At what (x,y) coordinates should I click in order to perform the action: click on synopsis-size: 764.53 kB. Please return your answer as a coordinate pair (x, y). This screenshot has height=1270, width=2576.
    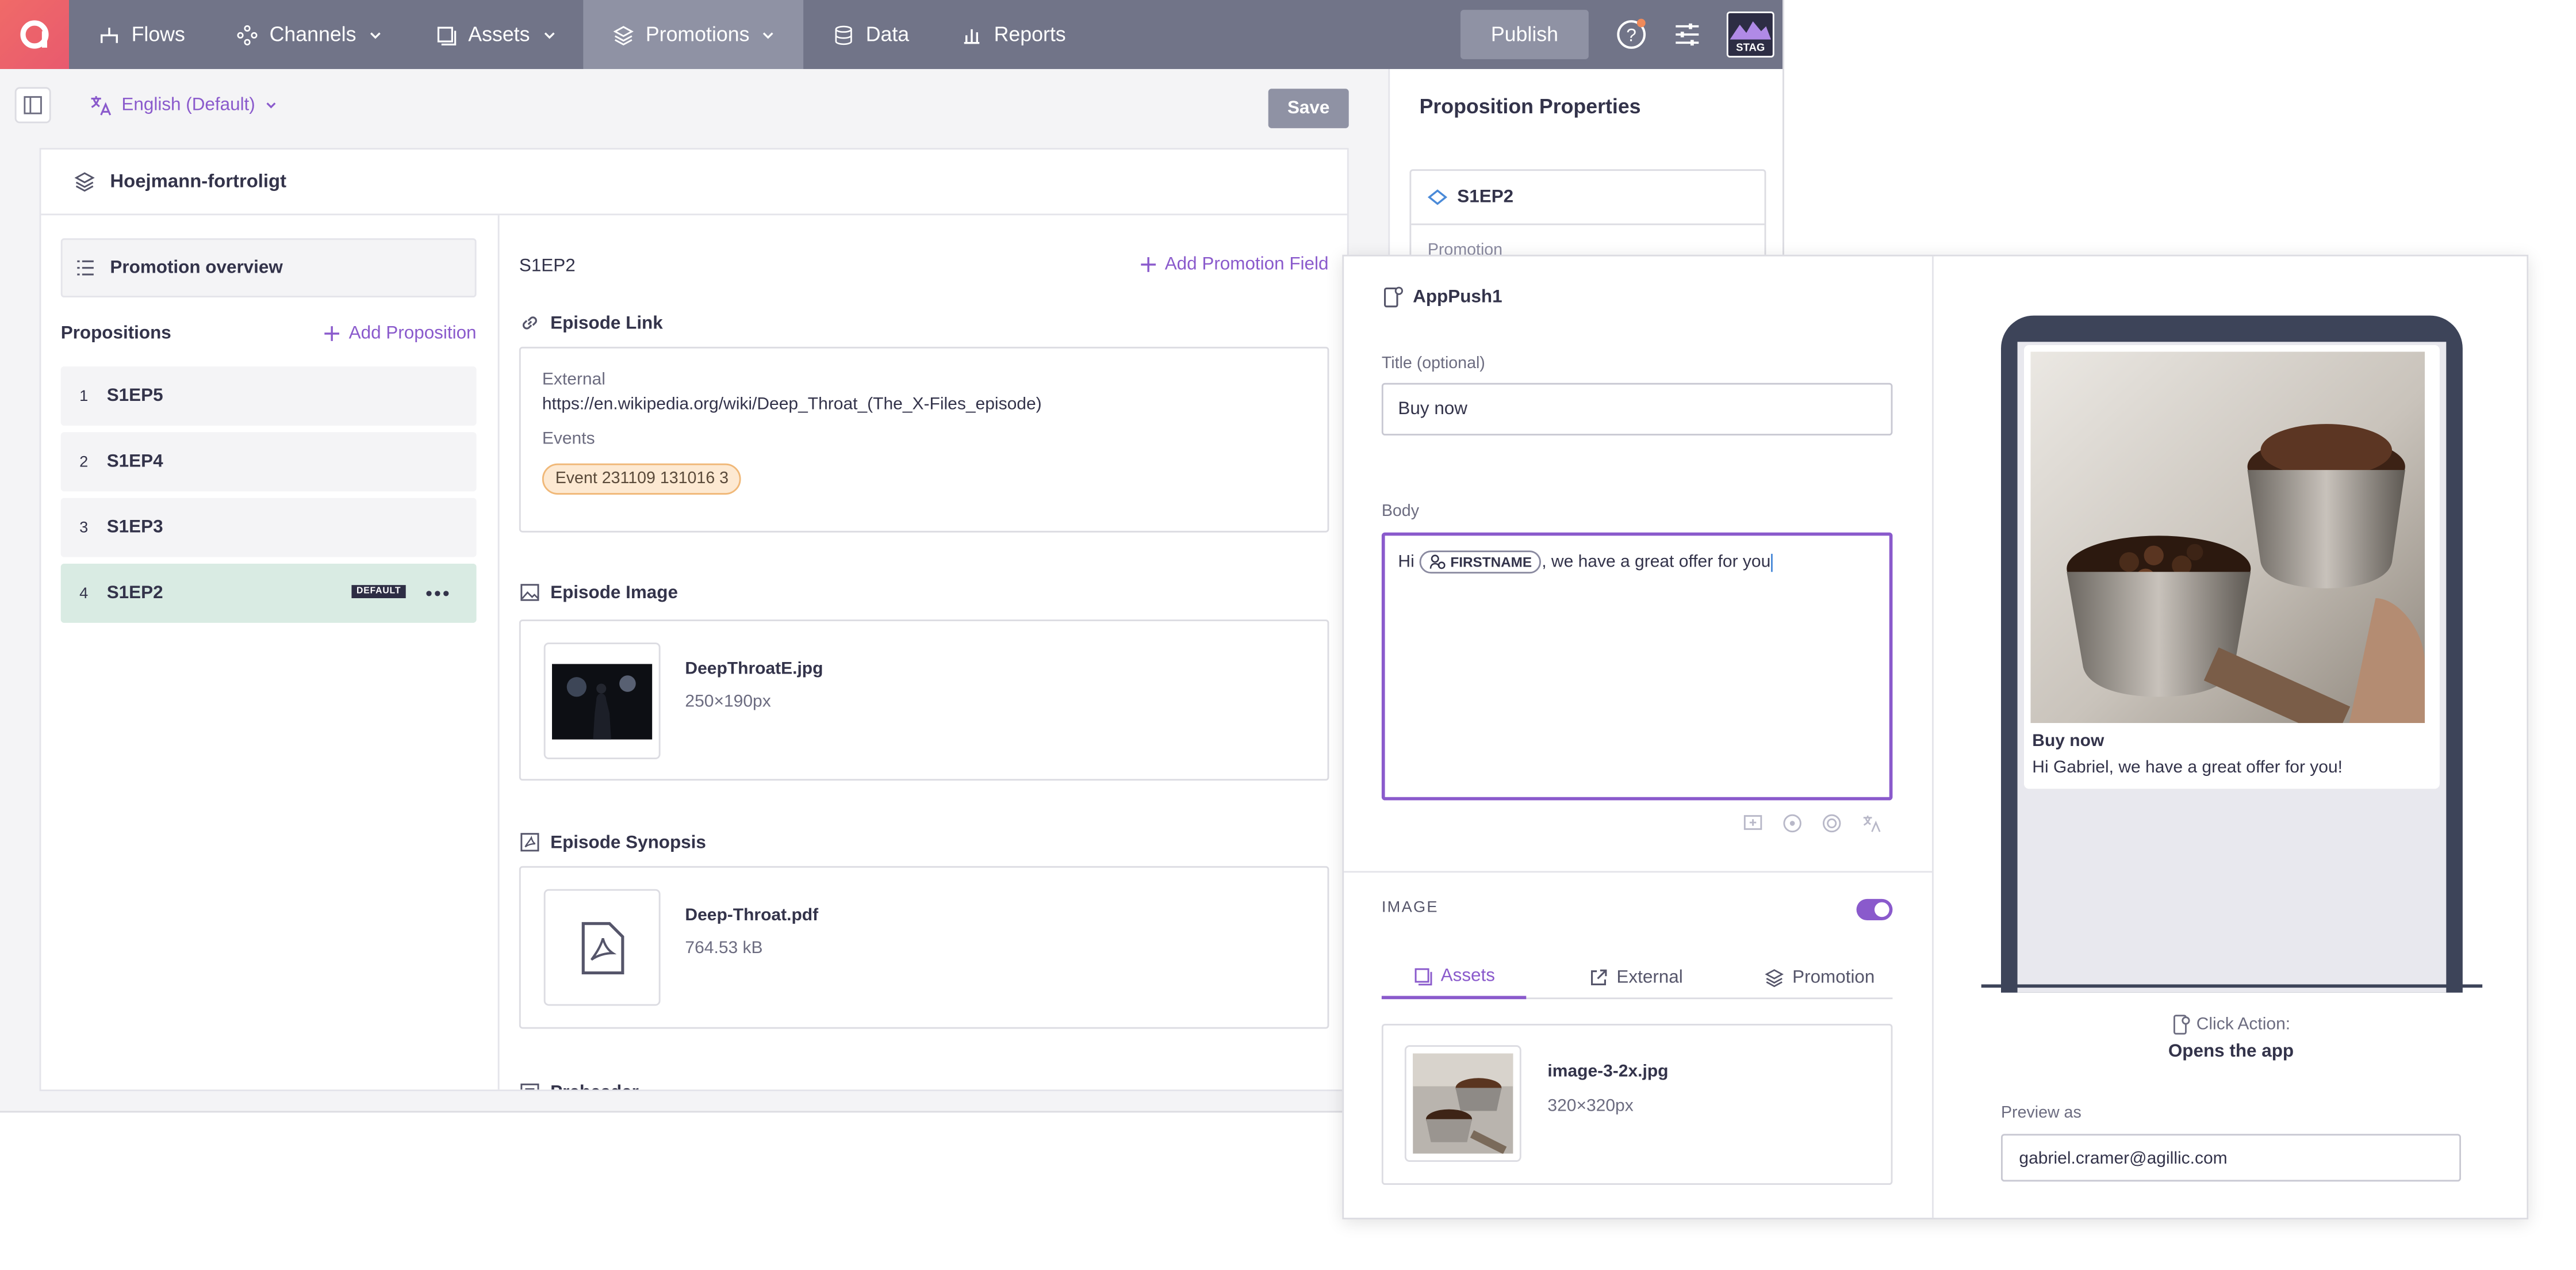
    Looking at the image, I should click on (724, 948).